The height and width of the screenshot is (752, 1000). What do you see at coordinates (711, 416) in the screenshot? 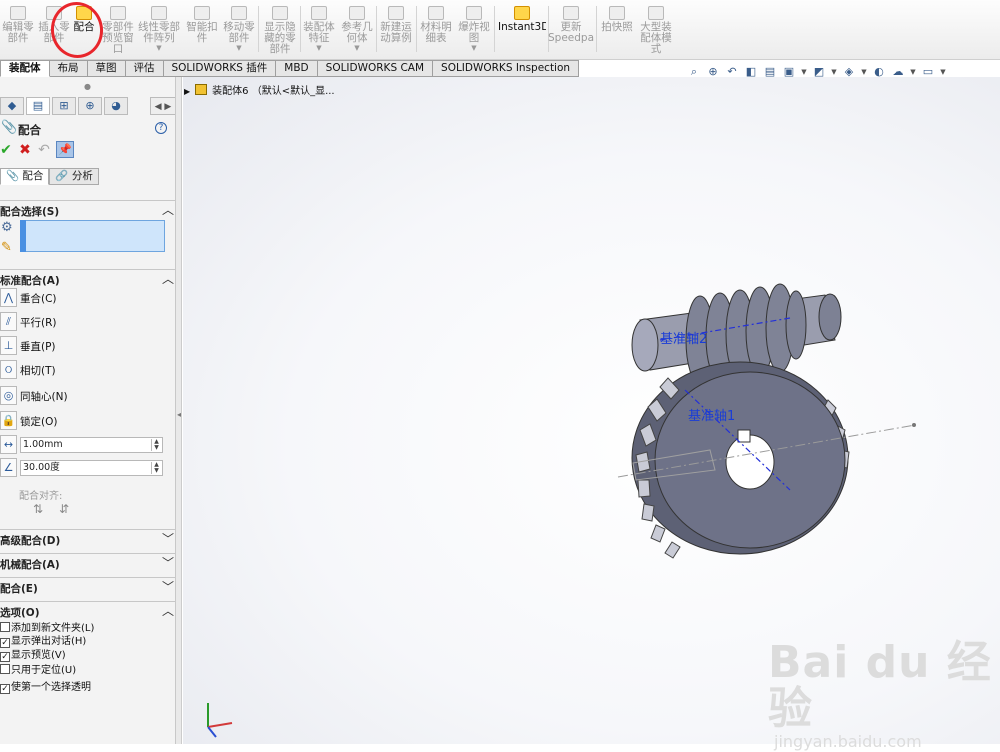
I see `datum-axis-1-label: 基准轴1` at bounding box center [711, 416].